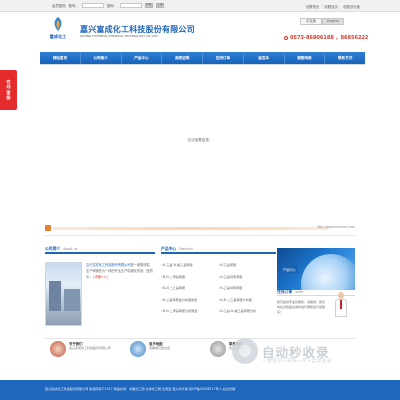  I want to click on logo-icon, so click(58, 24).